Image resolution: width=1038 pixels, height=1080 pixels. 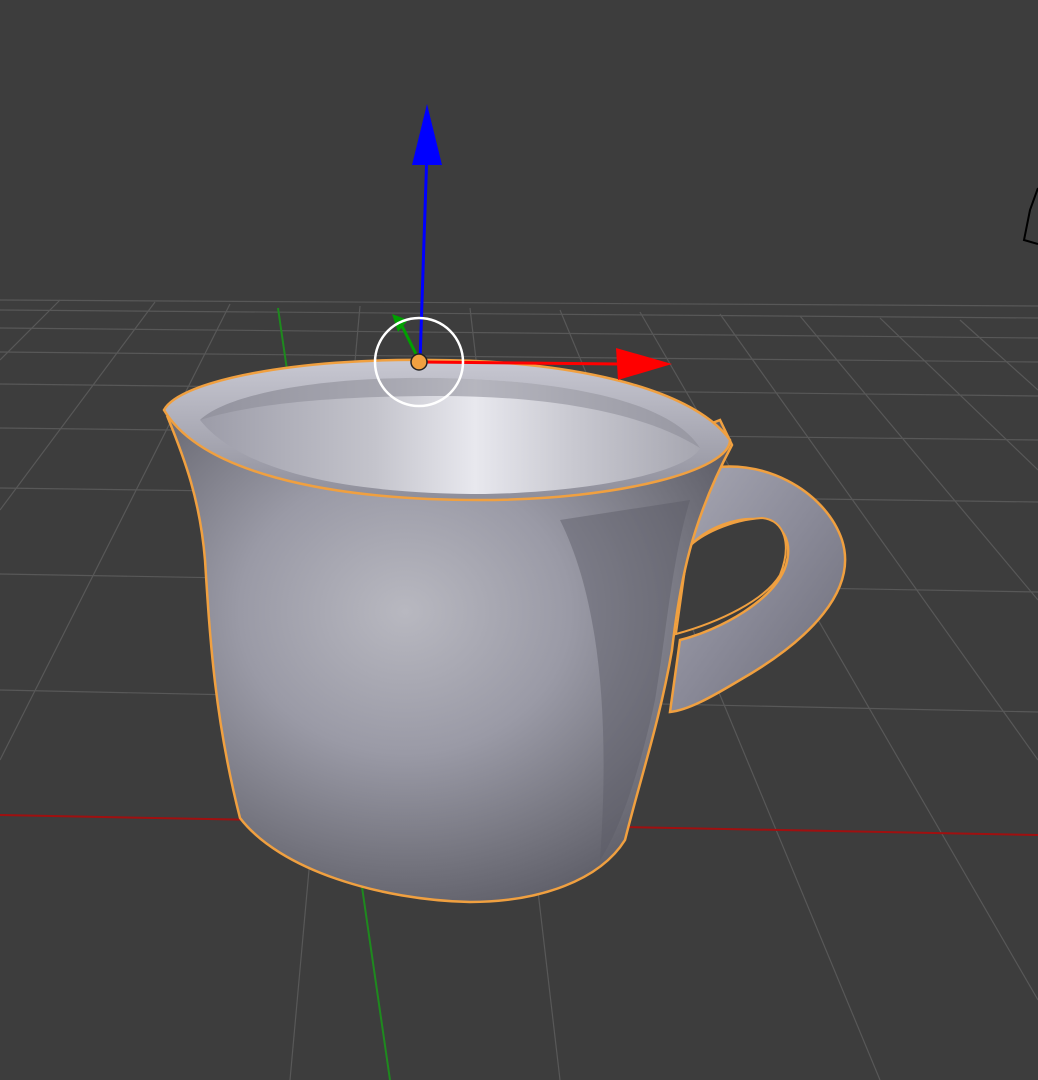 I want to click on gizmo-x-axis, so click(x=520, y=363).